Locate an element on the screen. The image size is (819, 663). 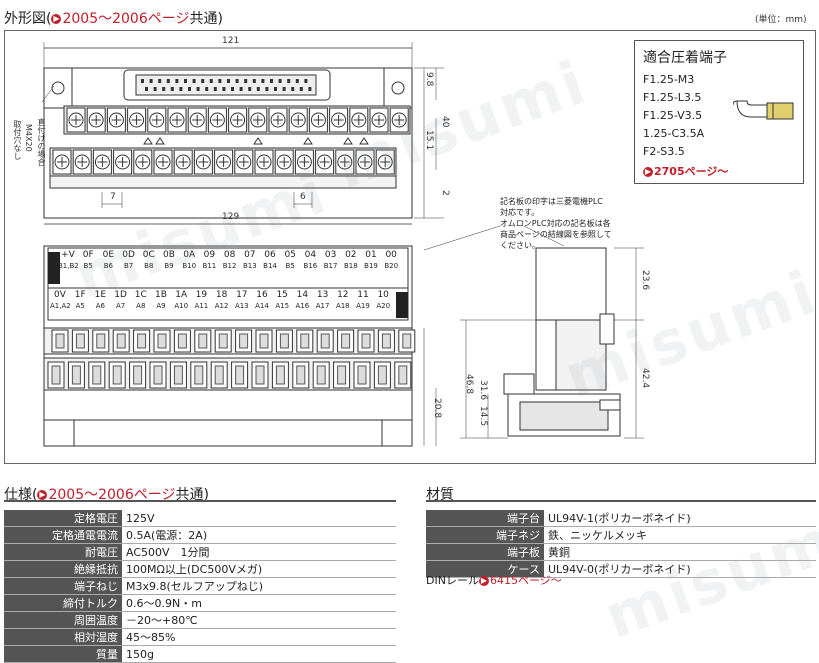
signal-name: 01 is located at coordinates (371, 255).